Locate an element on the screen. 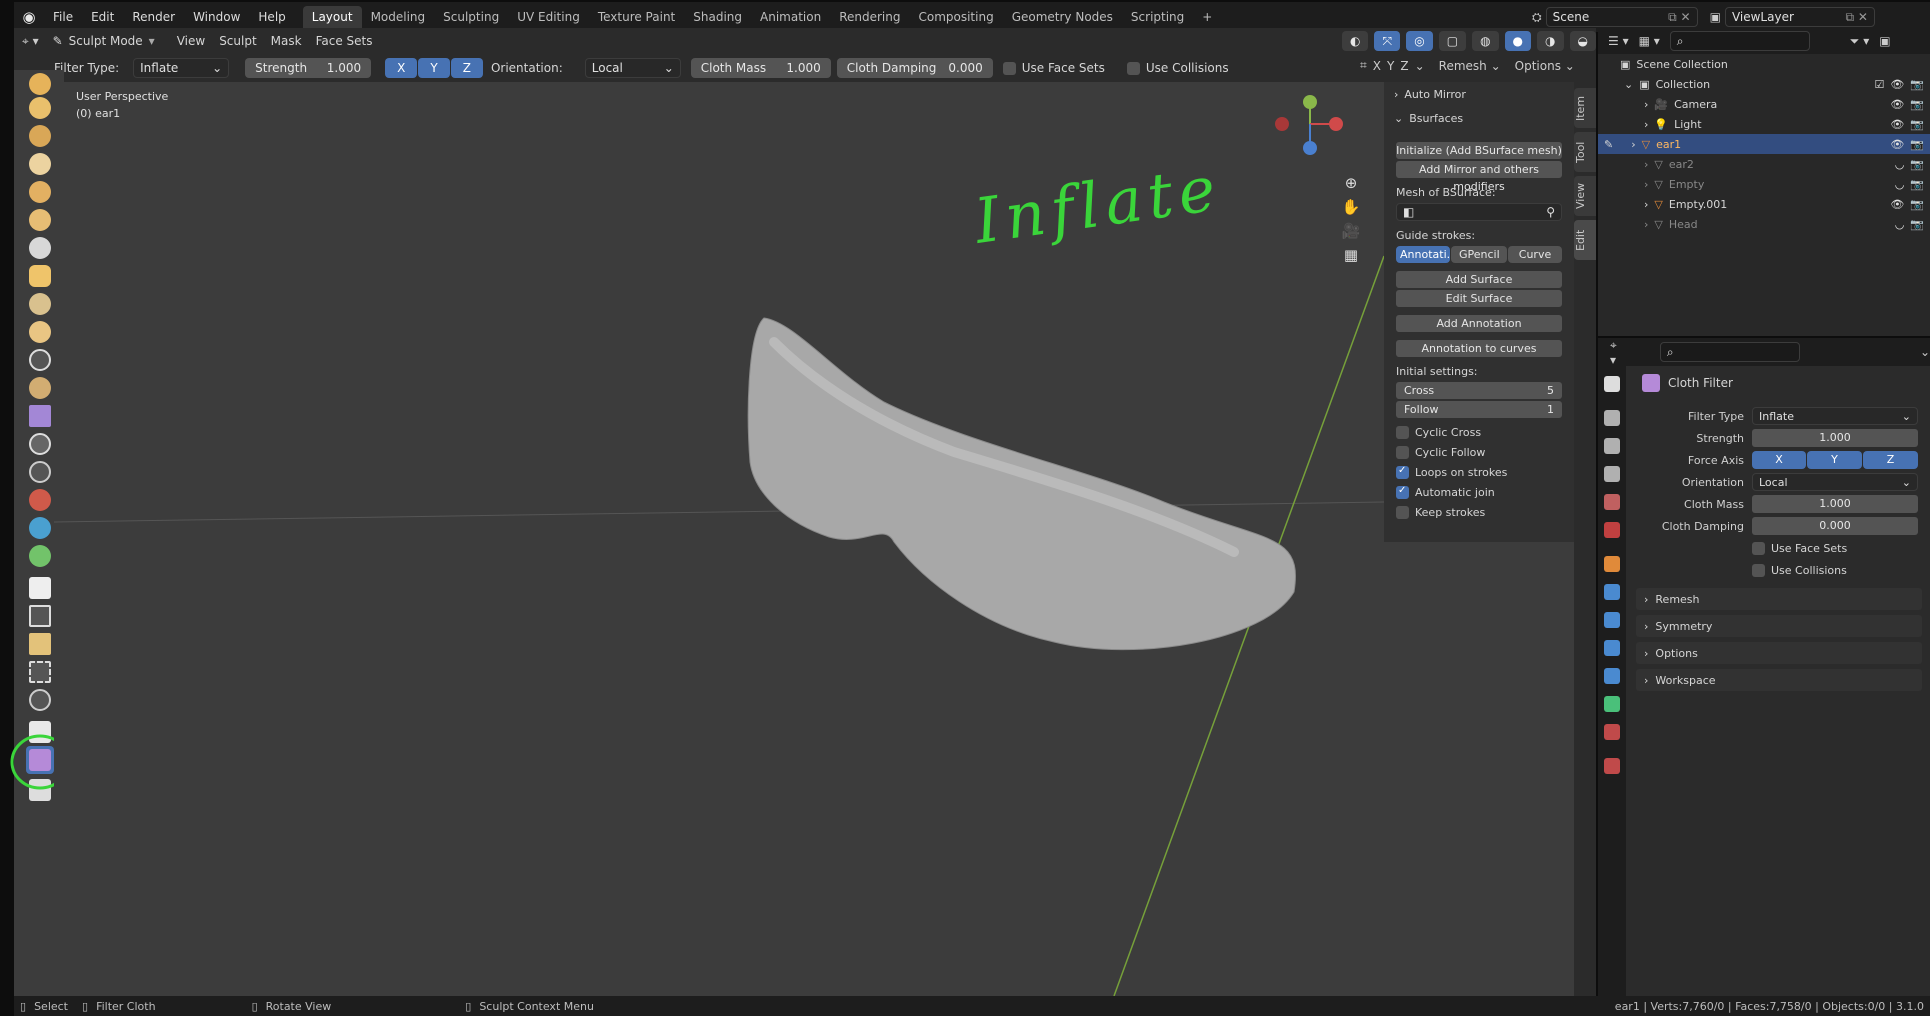 The image size is (1930, 1016). add-workspace-button: + is located at coordinates (1207, 17).